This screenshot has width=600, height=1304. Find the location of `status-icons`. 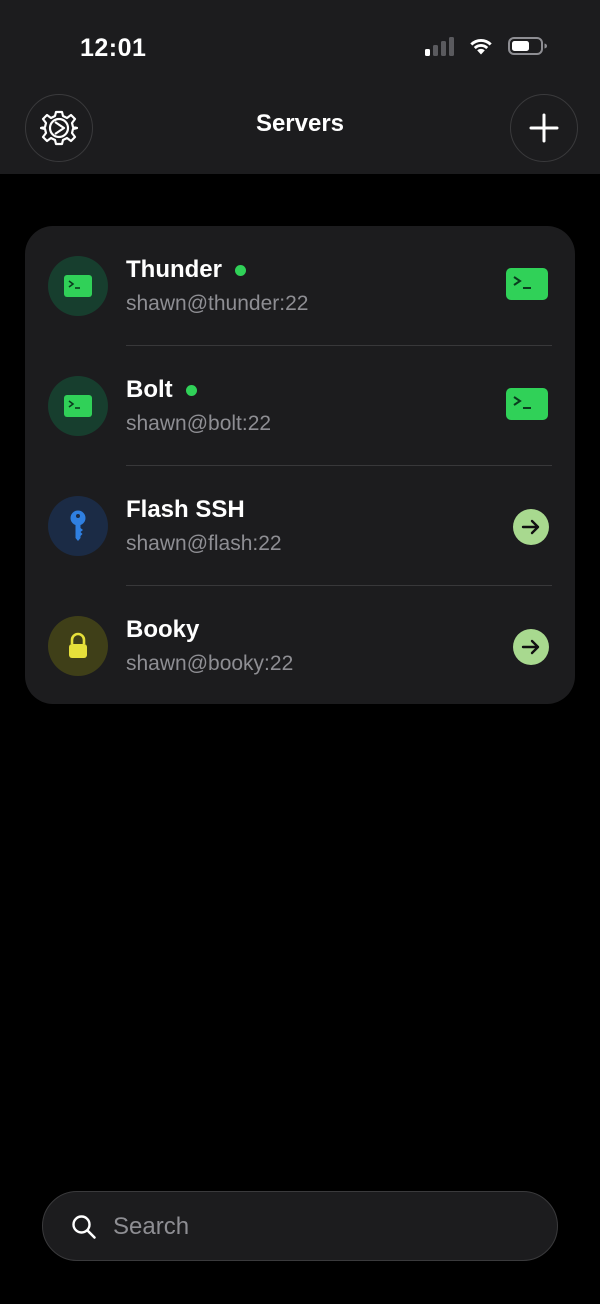

status-icons is located at coordinates (486, 46).